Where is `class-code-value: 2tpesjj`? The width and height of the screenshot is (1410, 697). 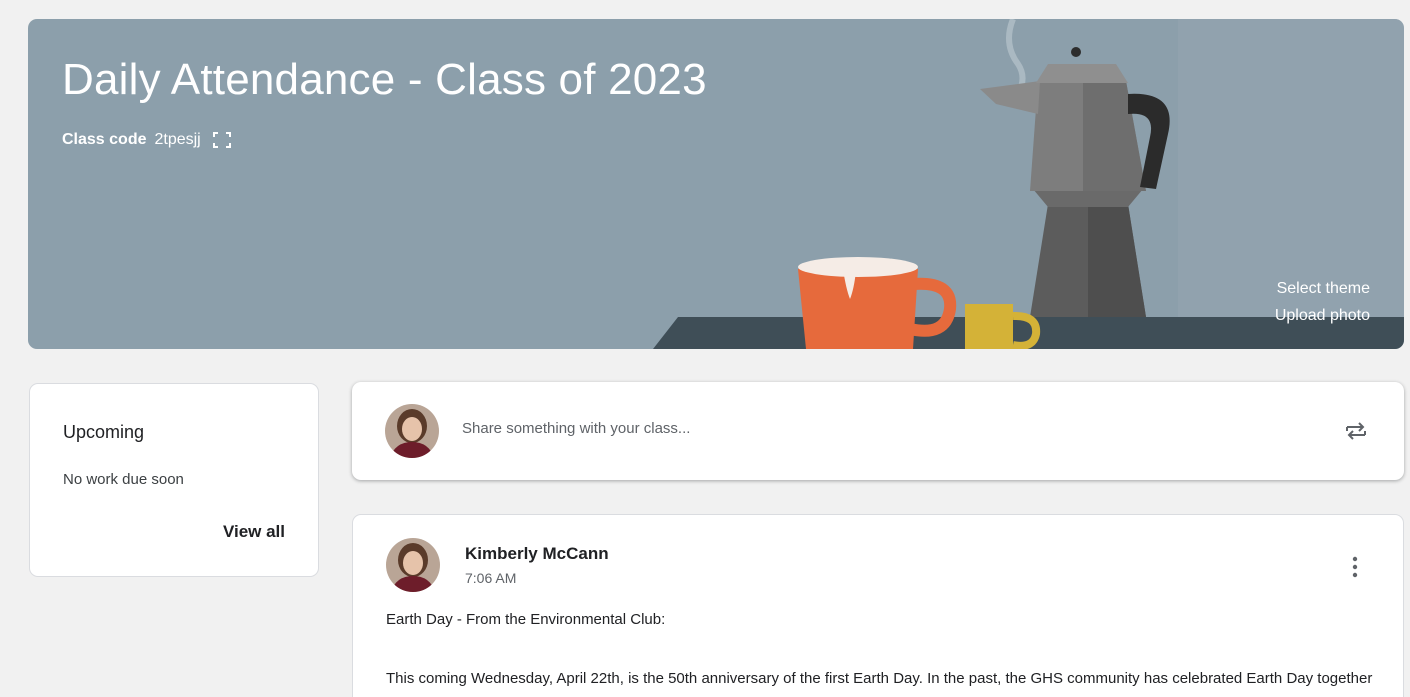 class-code-value: 2tpesjj is located at coordinates (177, 139).